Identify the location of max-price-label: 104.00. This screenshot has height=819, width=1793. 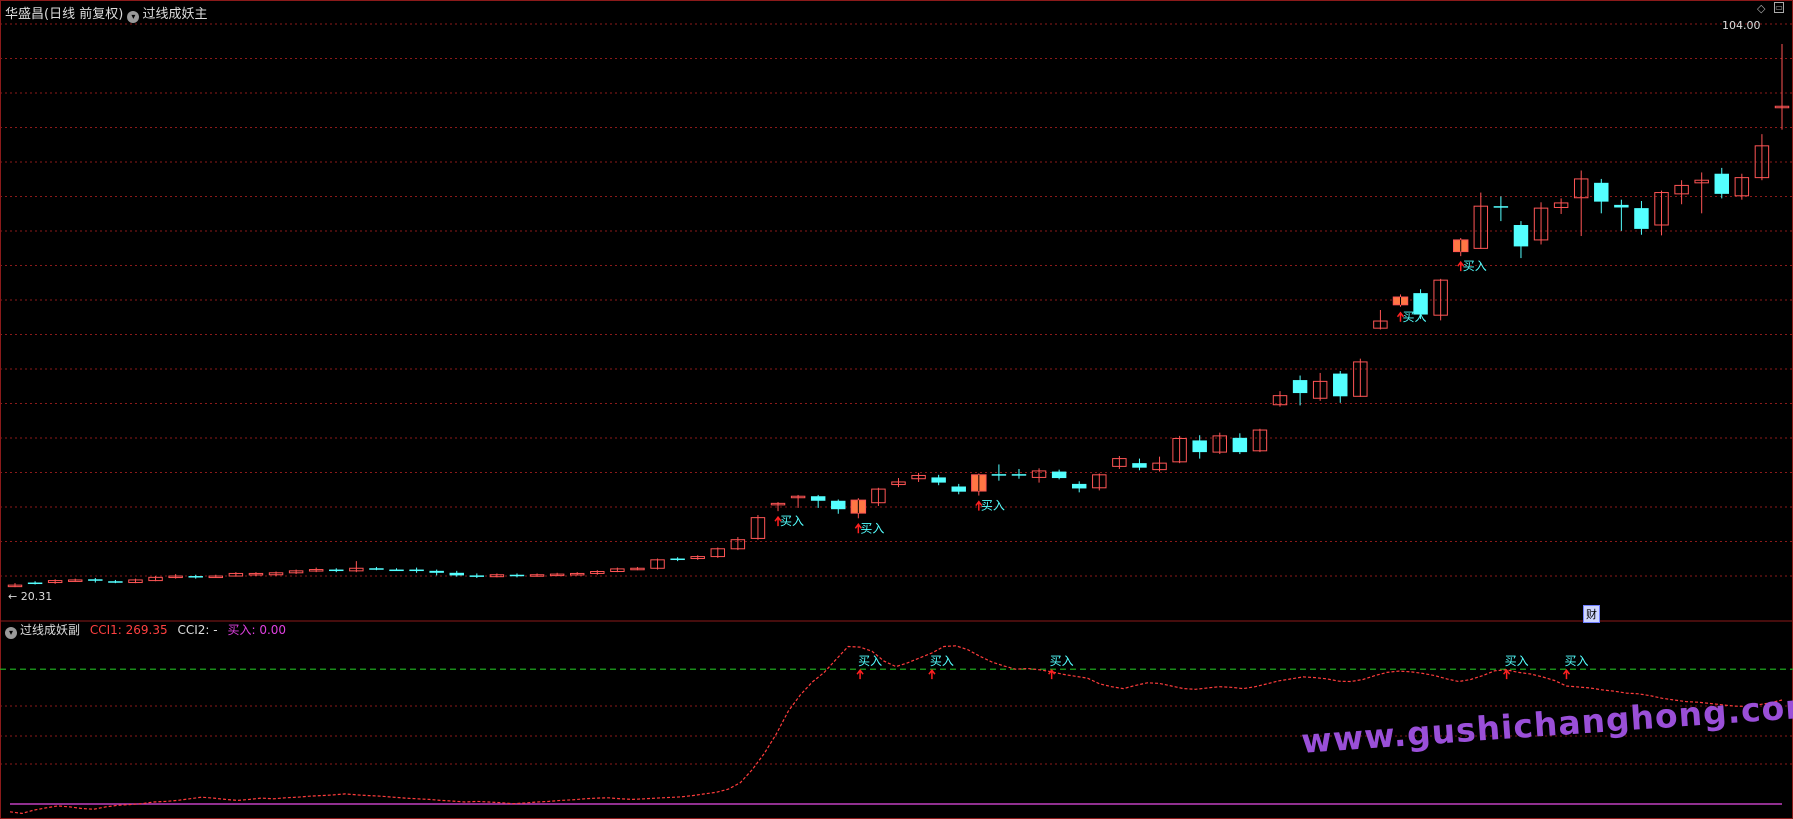
(1741, 25).